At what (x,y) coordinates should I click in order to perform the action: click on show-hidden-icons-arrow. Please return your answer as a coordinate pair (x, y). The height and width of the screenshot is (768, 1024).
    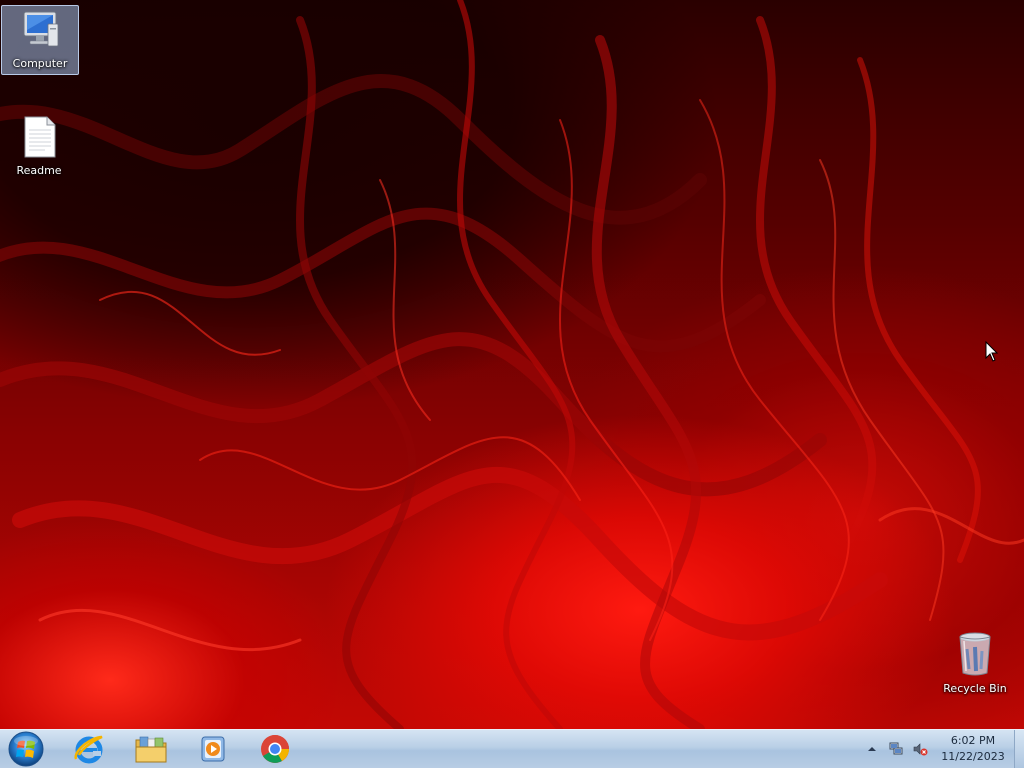
    Looking at the image, I should click on (872, 749).